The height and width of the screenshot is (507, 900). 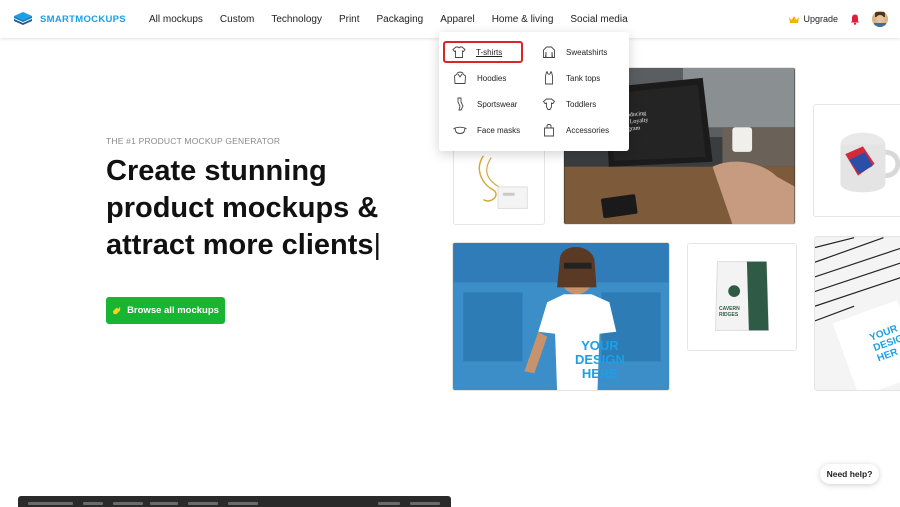 I want to click on typing-caret: |, so click(x=377, y=245).